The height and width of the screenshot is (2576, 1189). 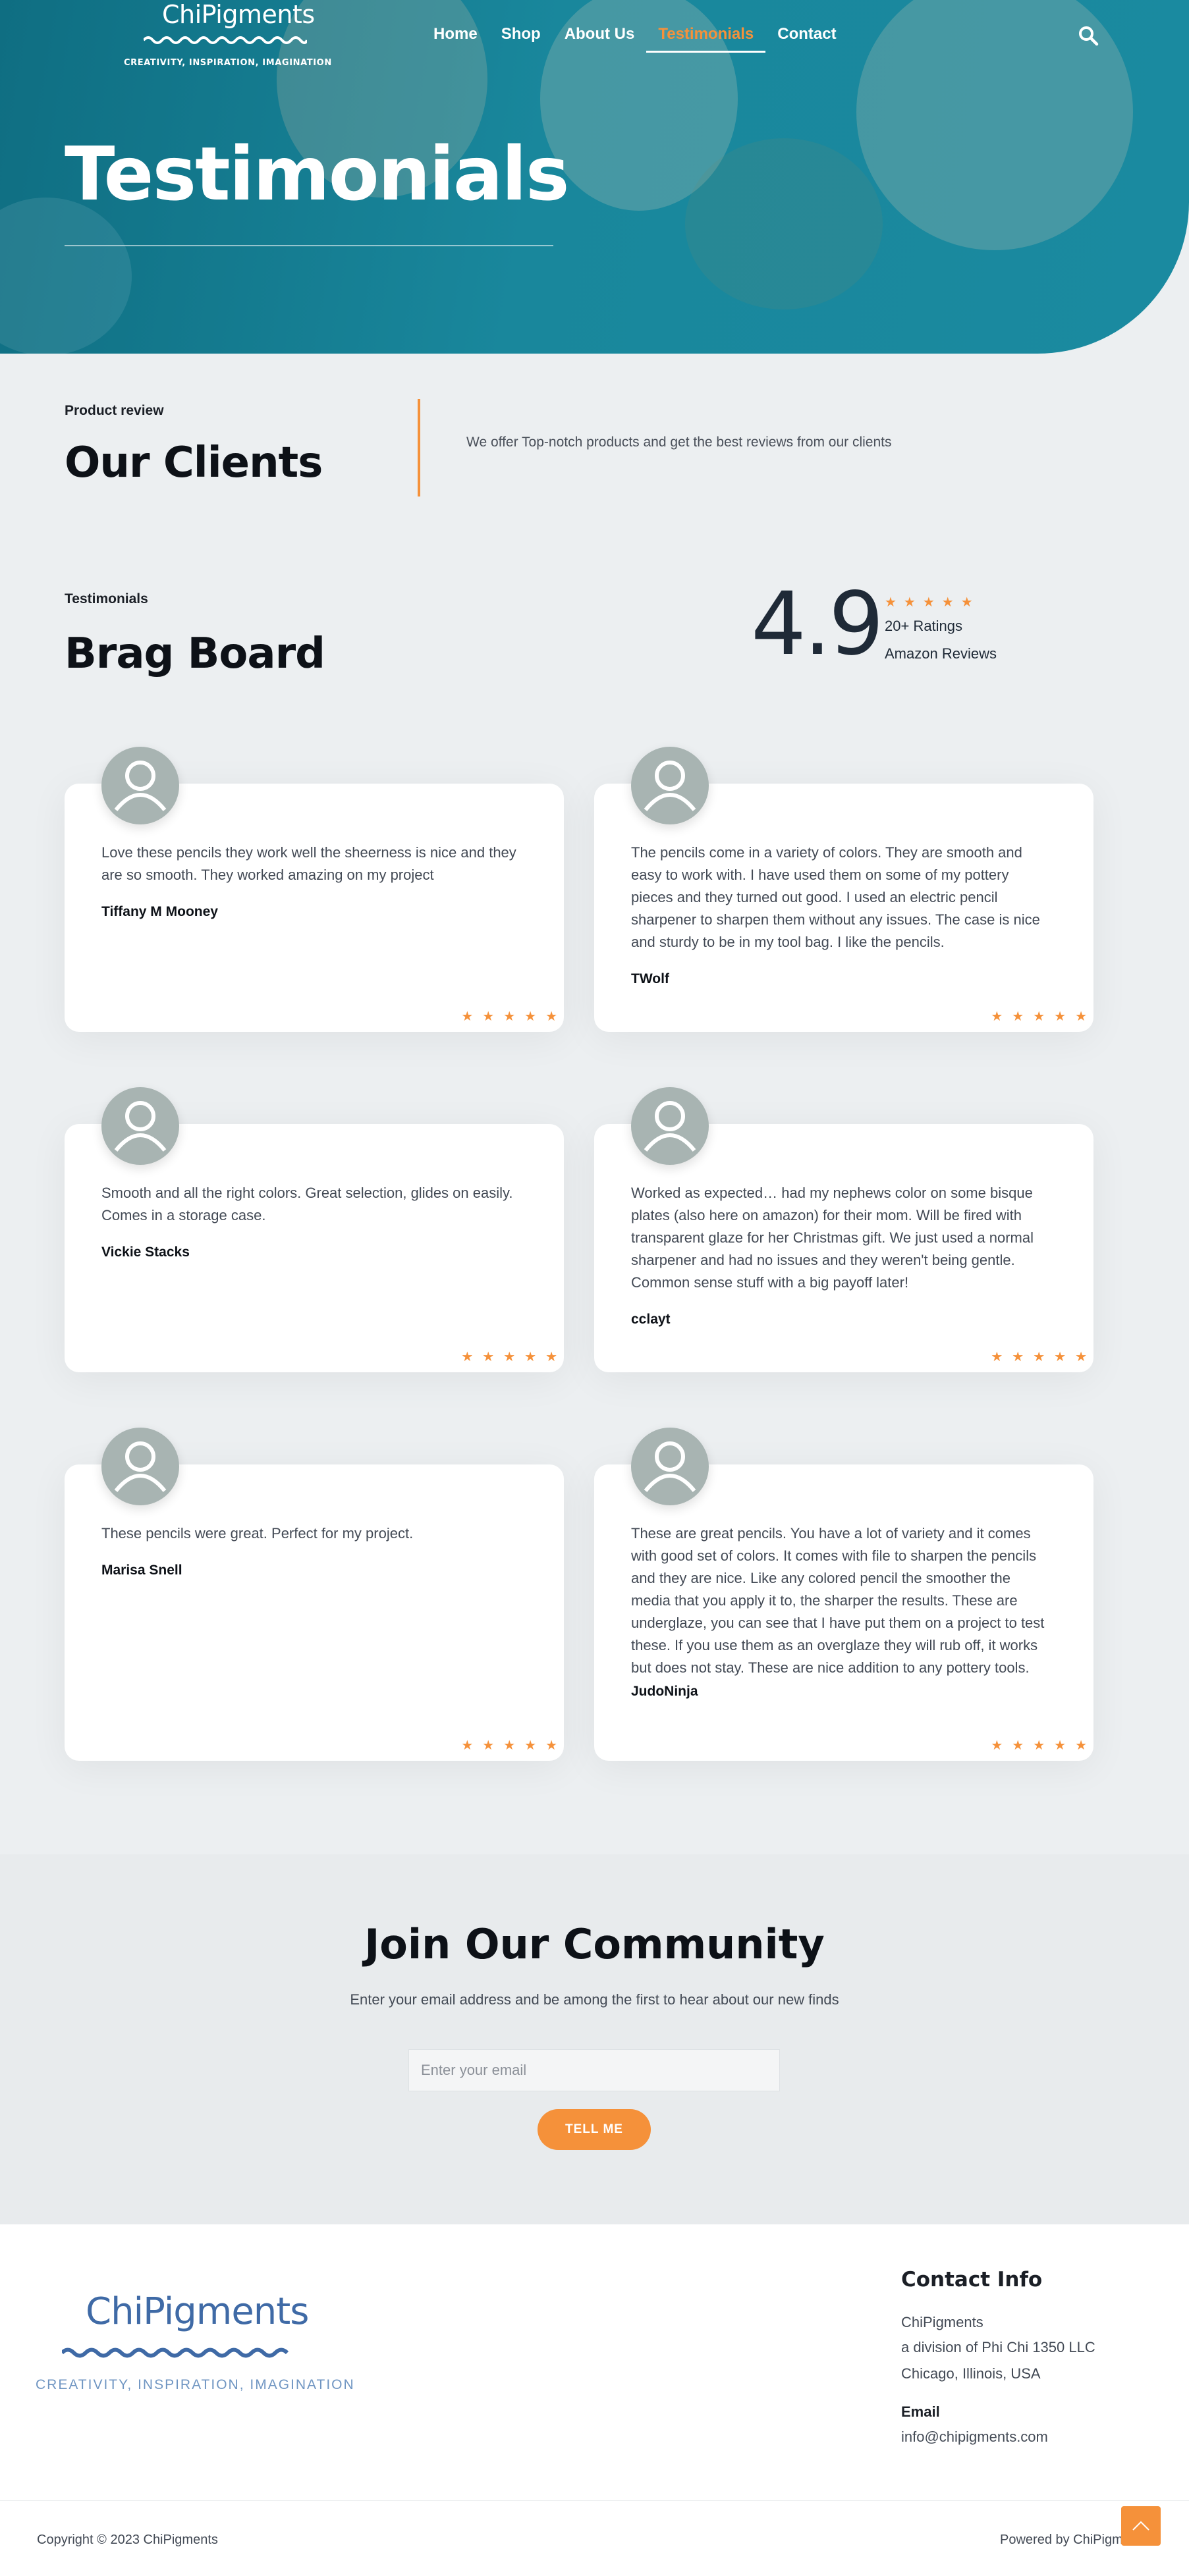 I want to click on nav-about-us: About Us, so click(x=600, y=39).